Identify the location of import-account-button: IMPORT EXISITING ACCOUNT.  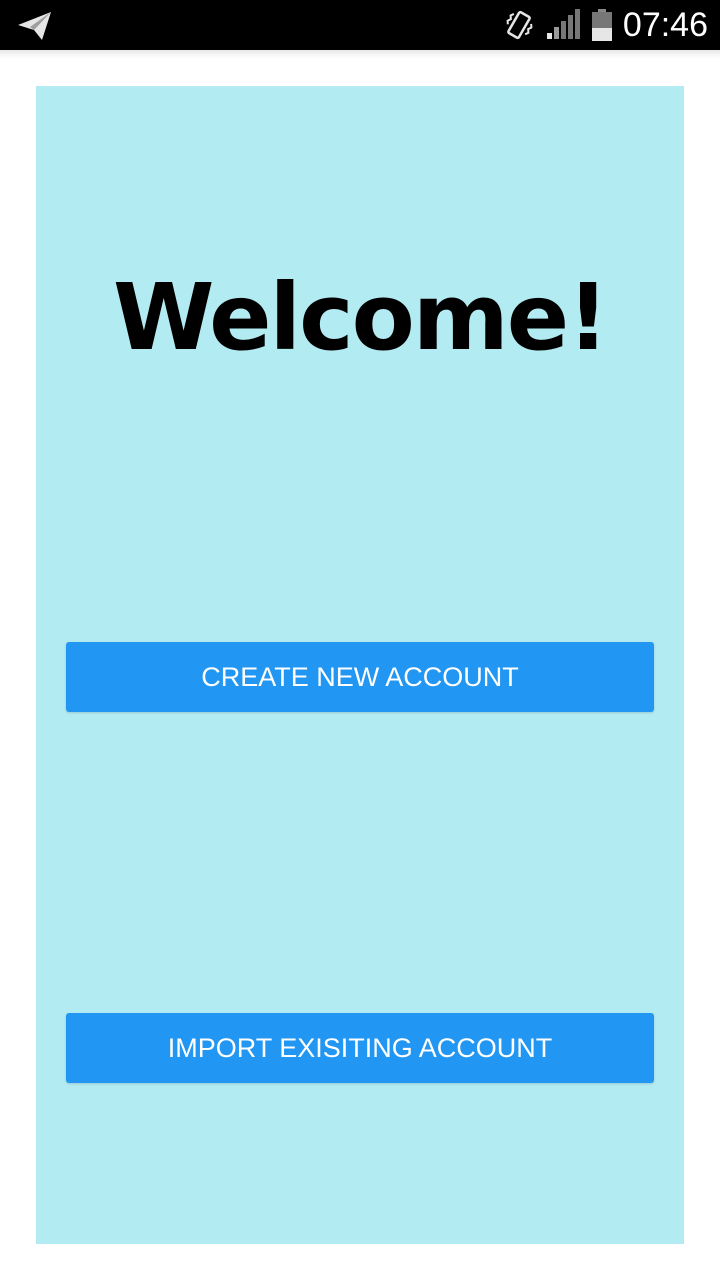
(360, 1048).